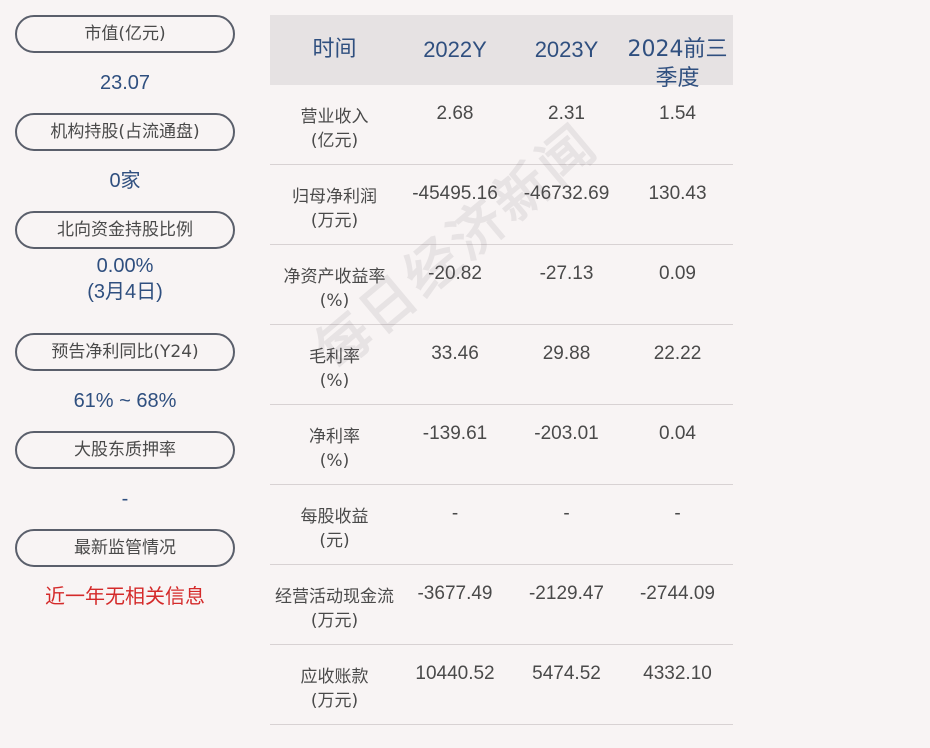 The width and height of the screenshot is (930, 748). Describe the element at coordinates (501, 125) in the screenshot. I see `table-row: 营业收入 (亿元) 2.68 2.31 1.54` at that location.